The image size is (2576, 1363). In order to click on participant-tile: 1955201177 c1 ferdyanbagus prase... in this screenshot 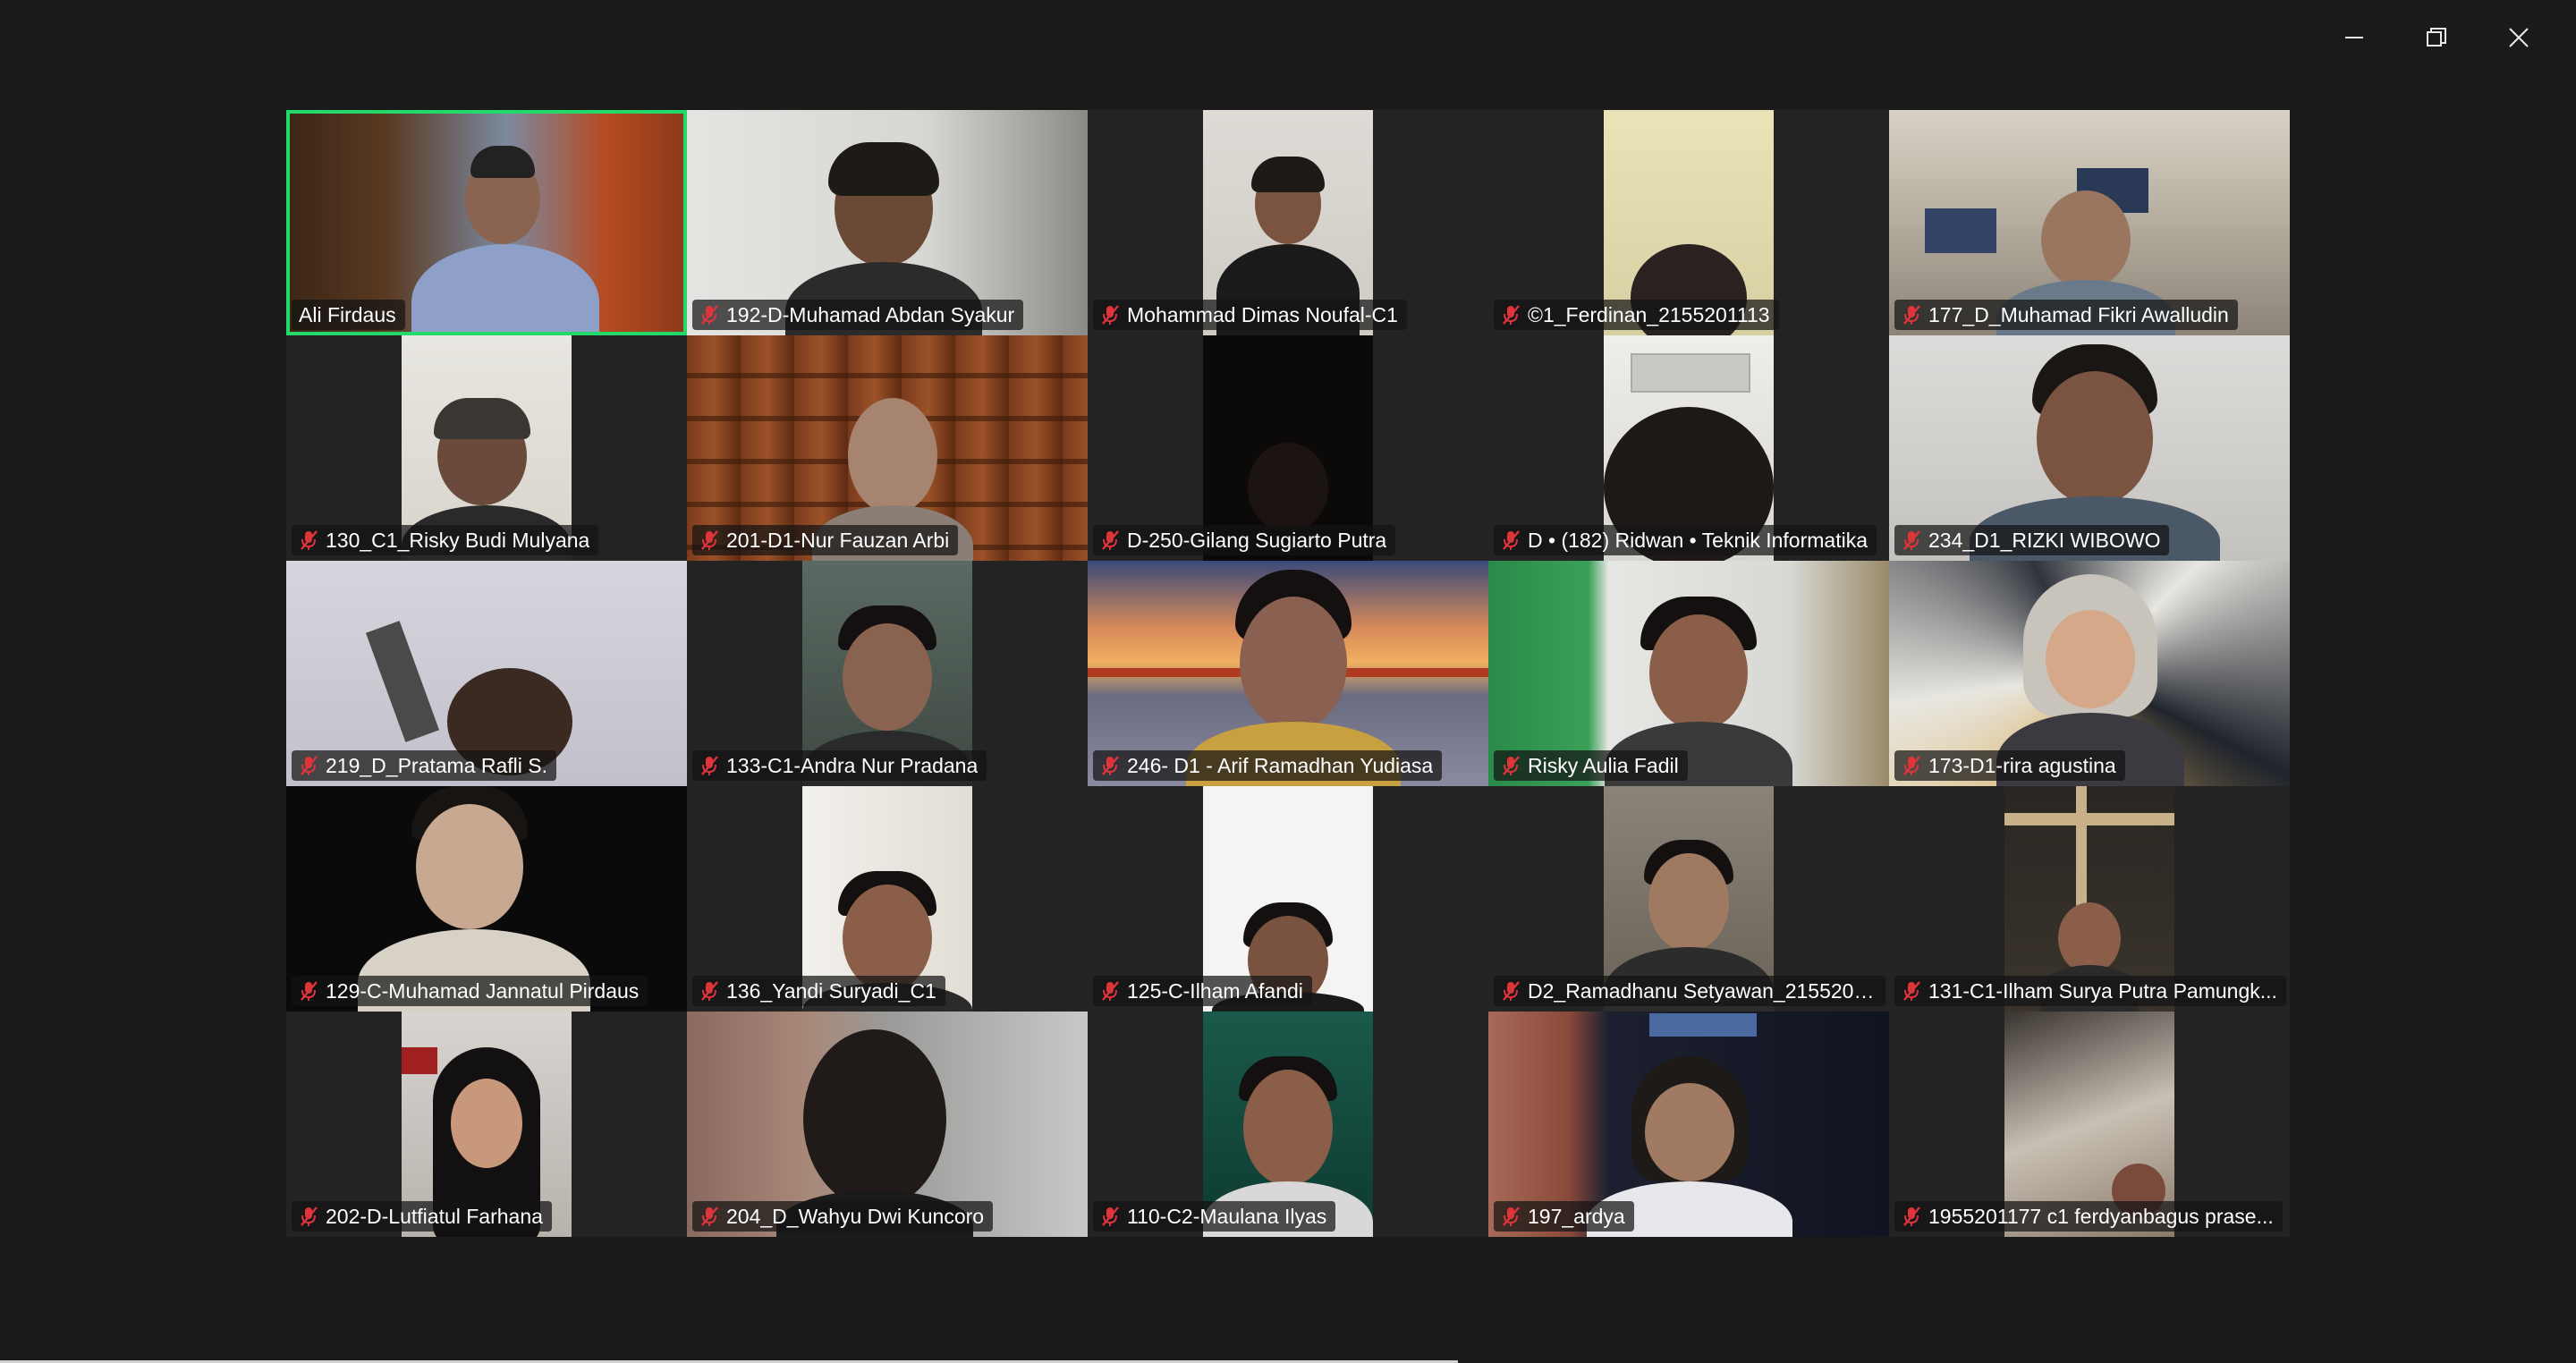, I will do `click(2089, 1124)`.